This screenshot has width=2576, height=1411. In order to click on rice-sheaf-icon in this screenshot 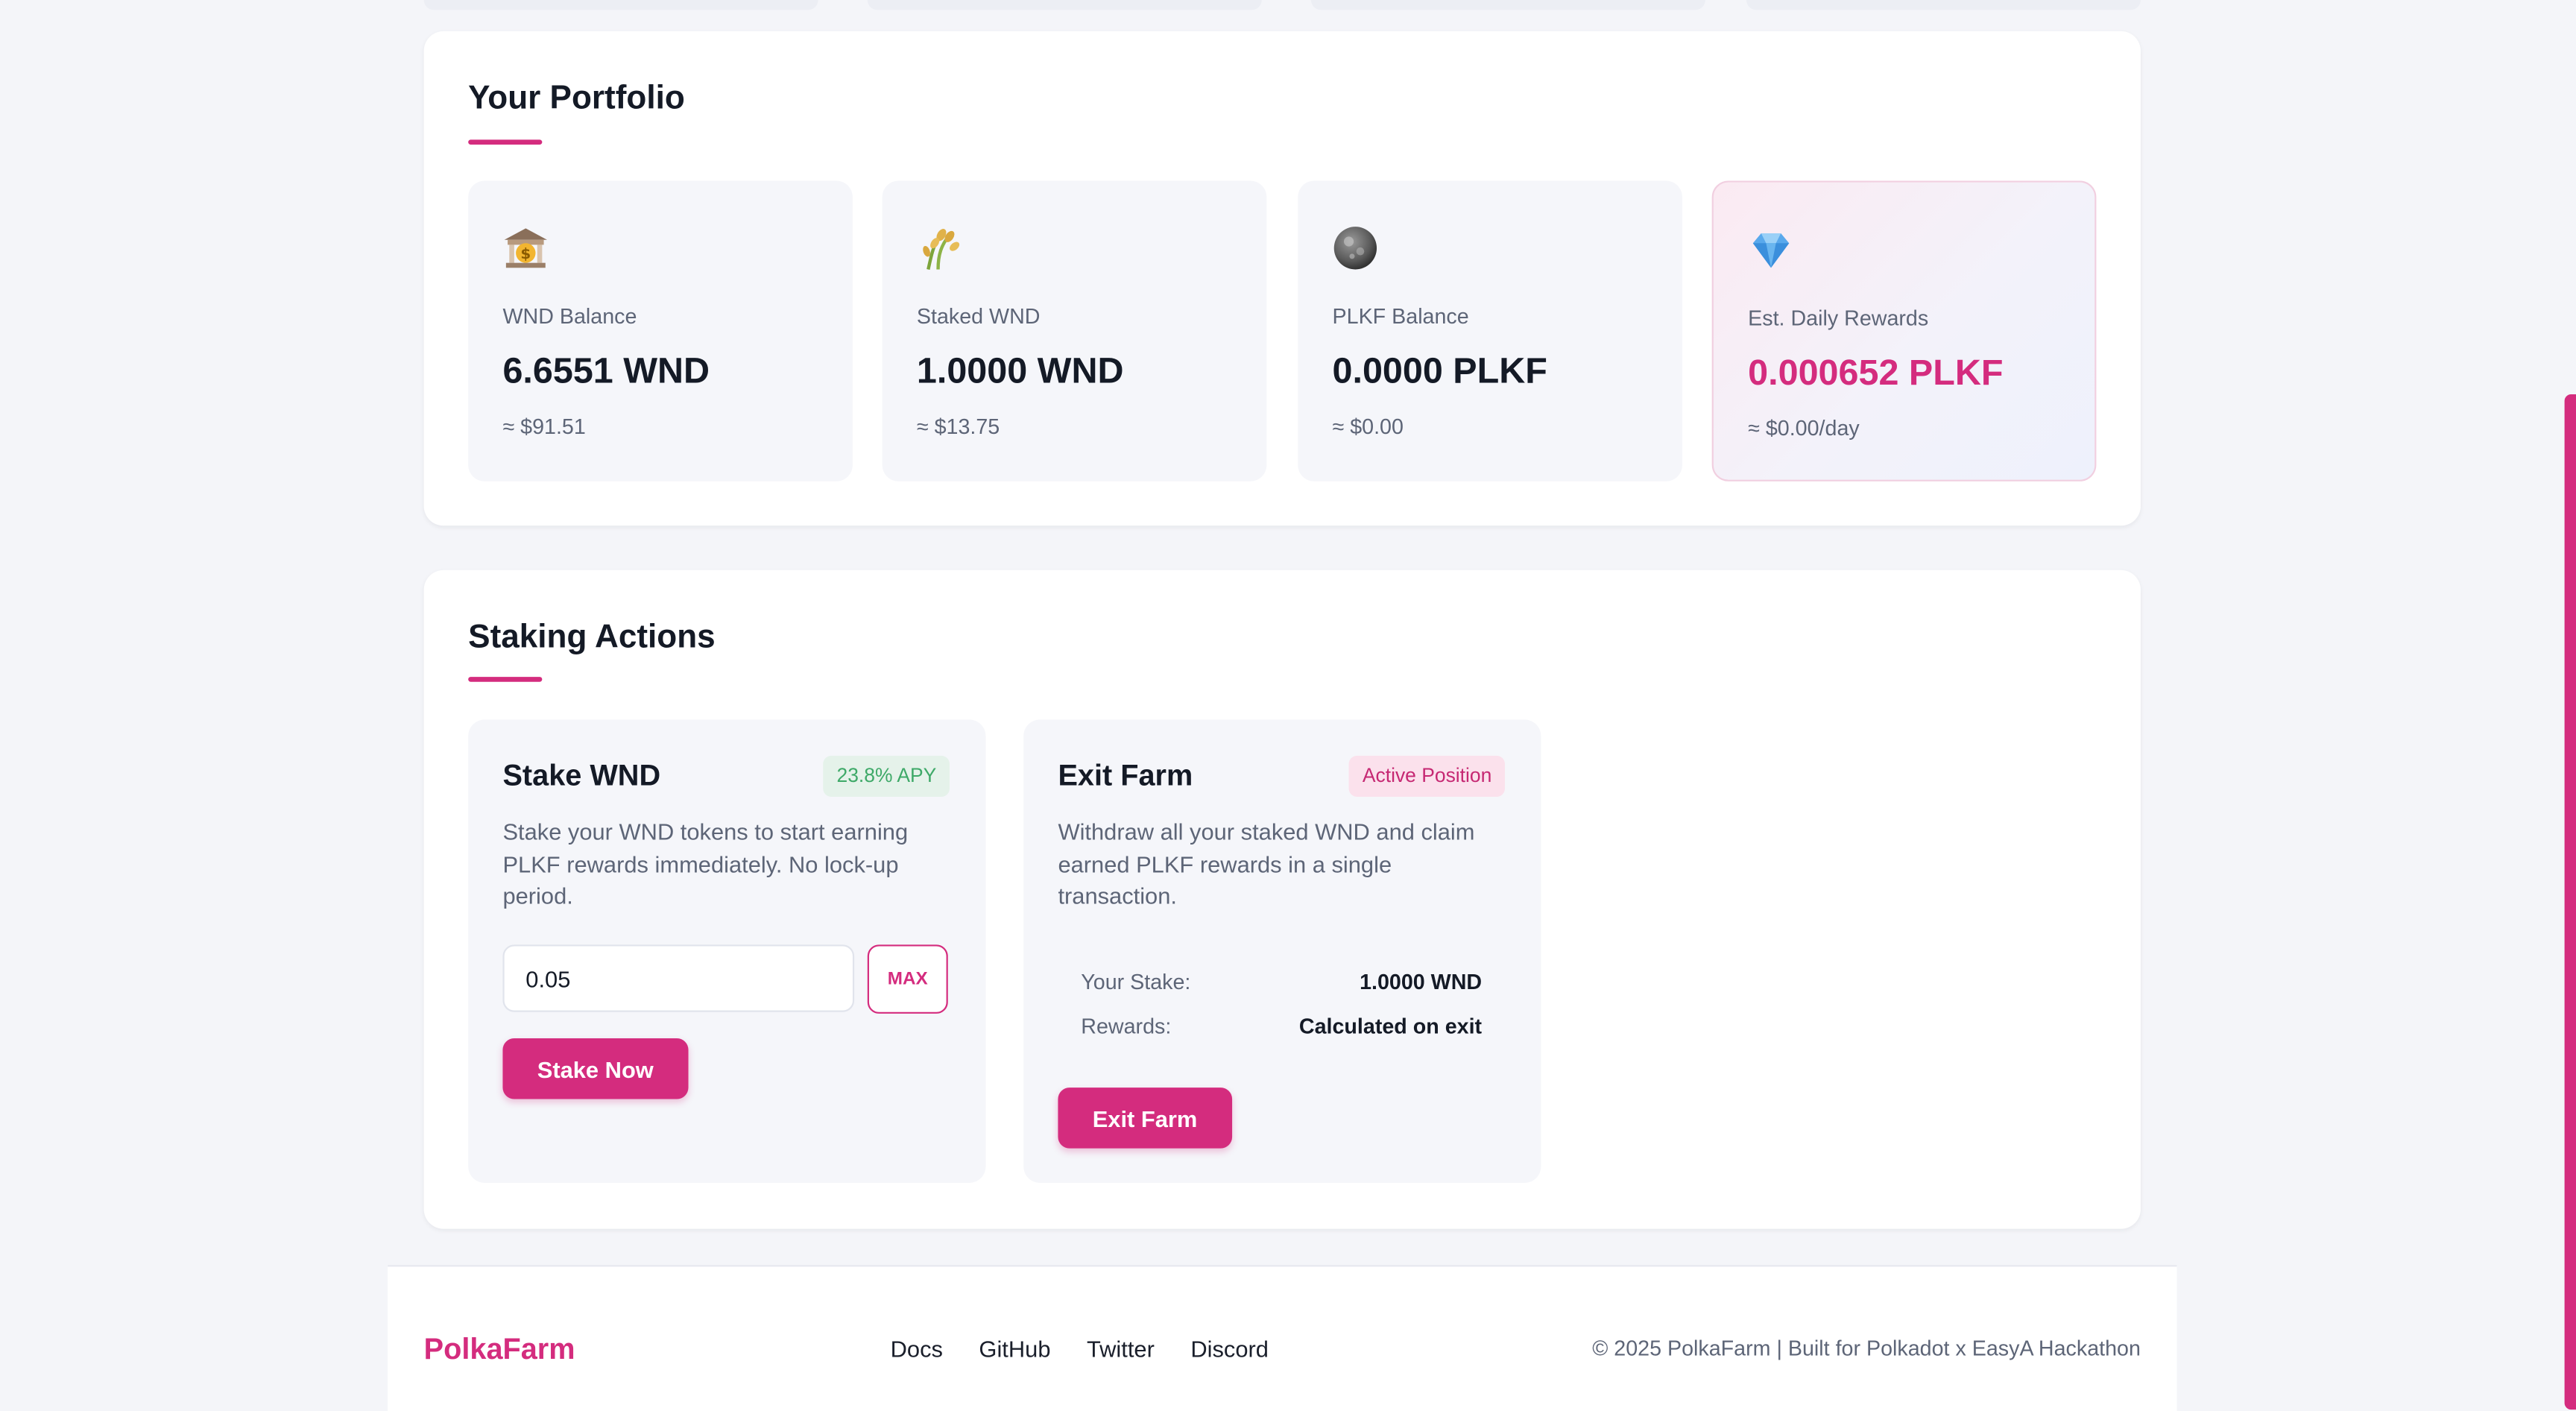, I will do `click(941, 249)`.